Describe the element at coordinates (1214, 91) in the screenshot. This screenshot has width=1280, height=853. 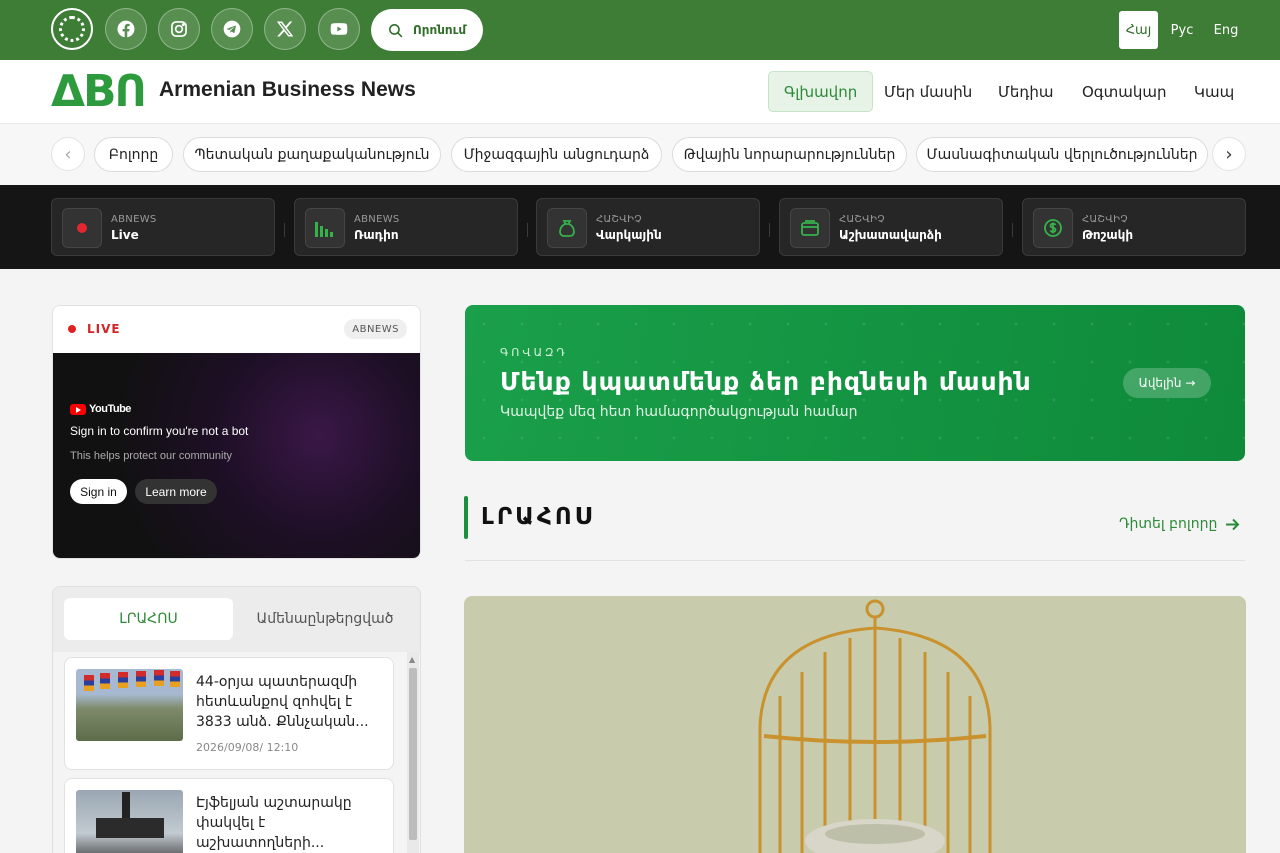
I see `nav-contact: Կապ` at that location.